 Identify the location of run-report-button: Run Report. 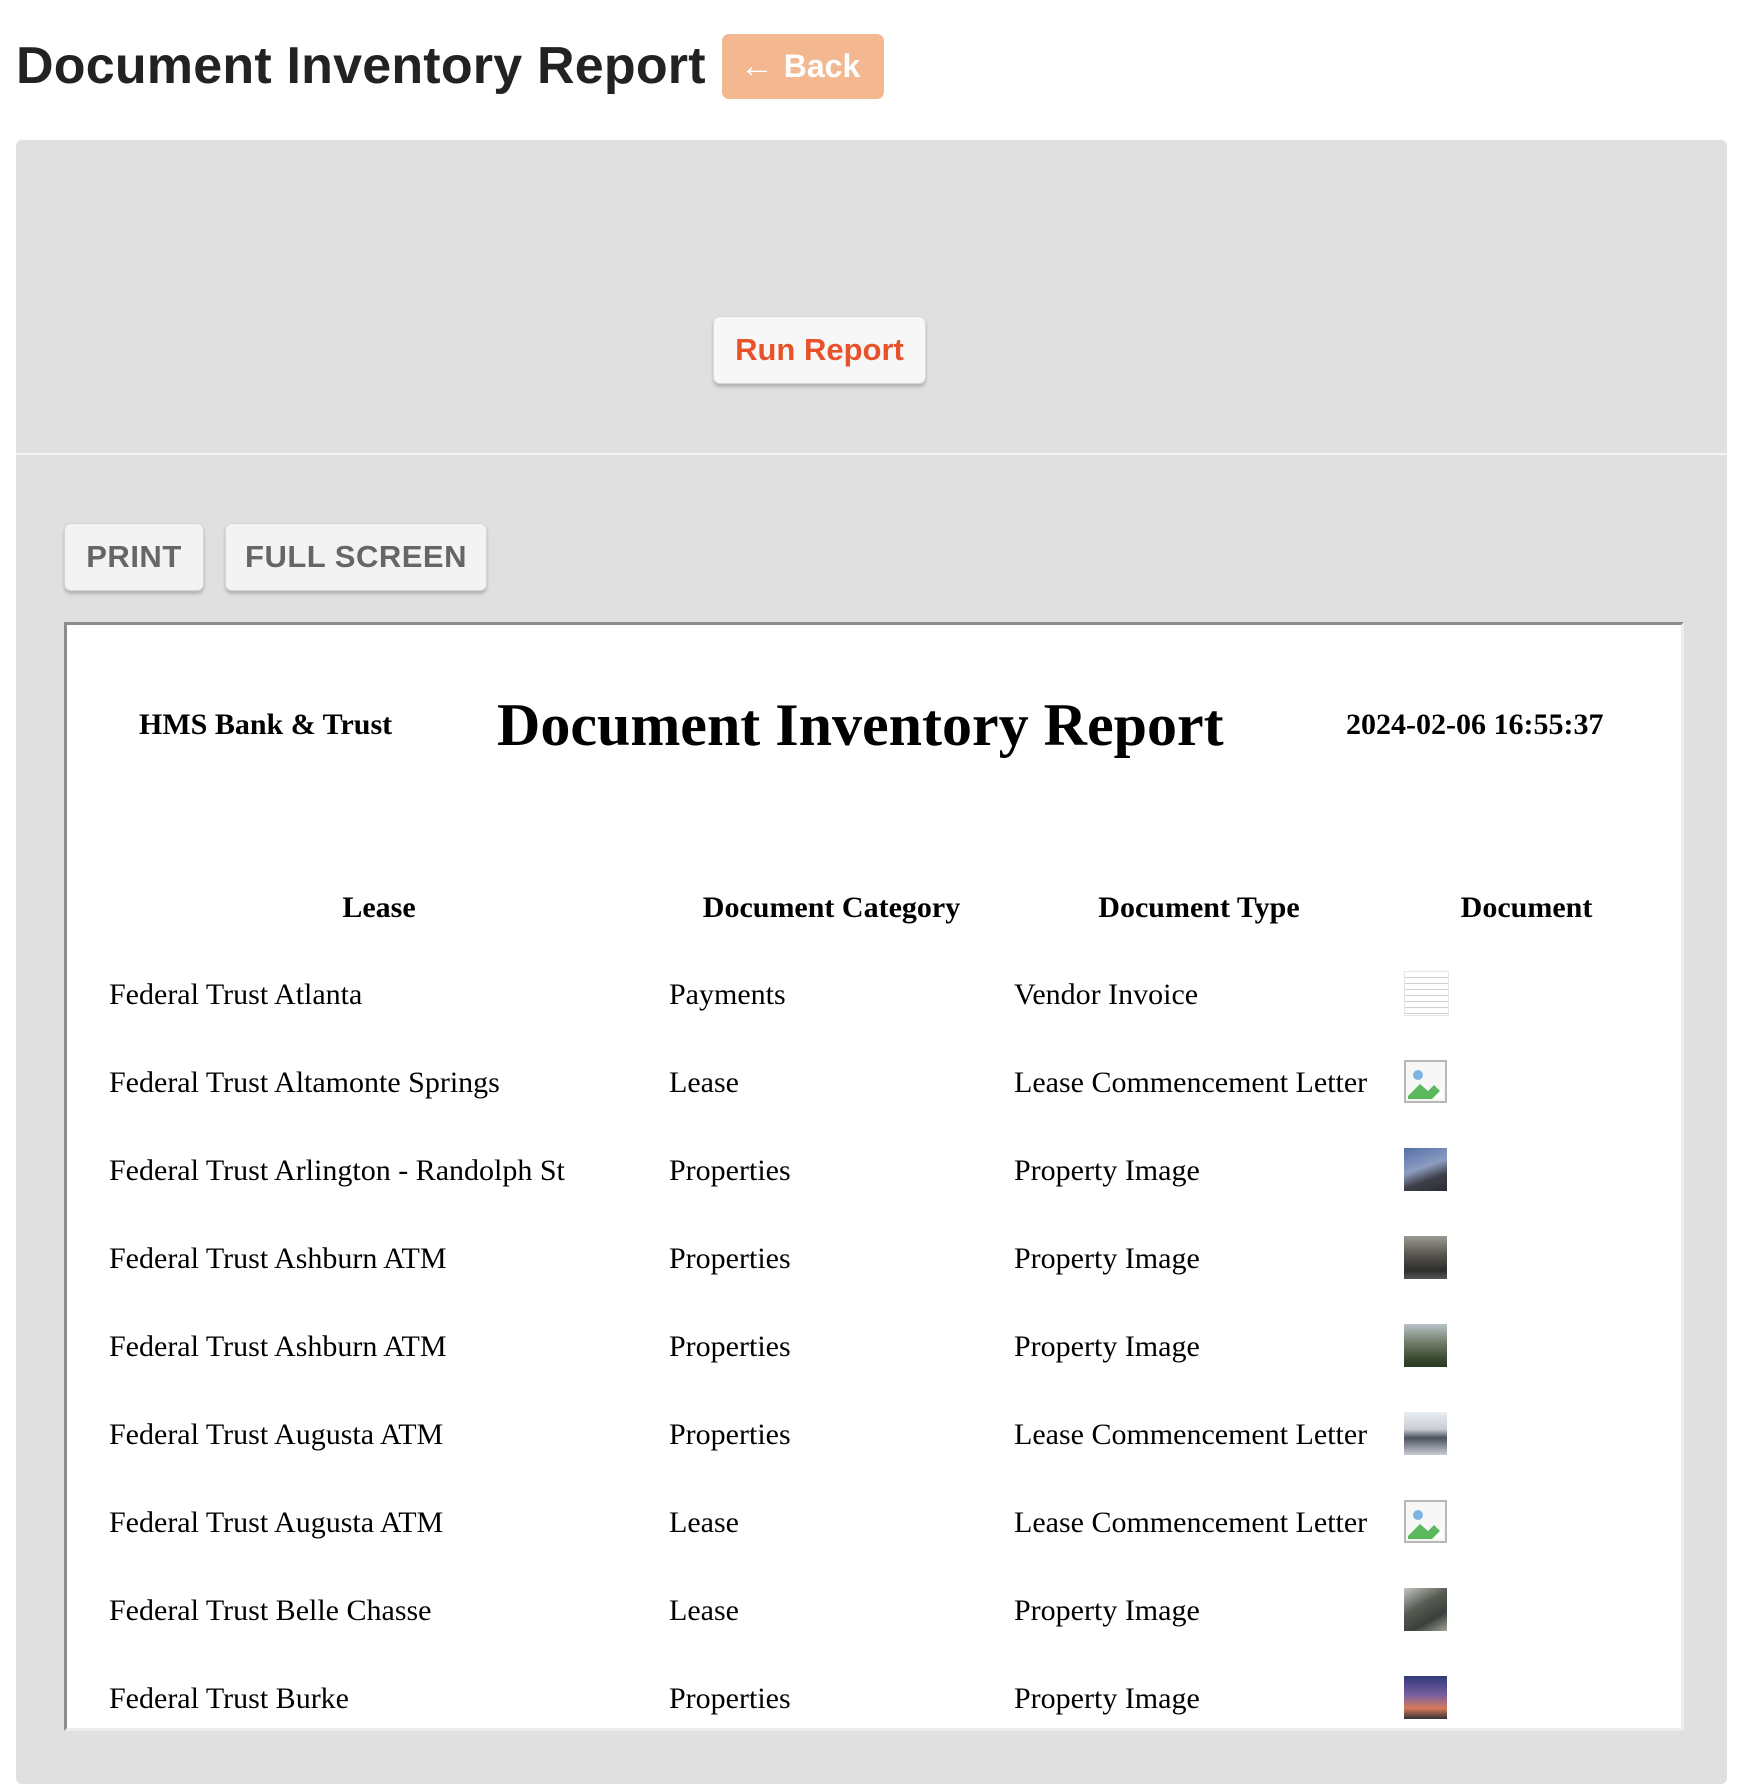
(819, 350).